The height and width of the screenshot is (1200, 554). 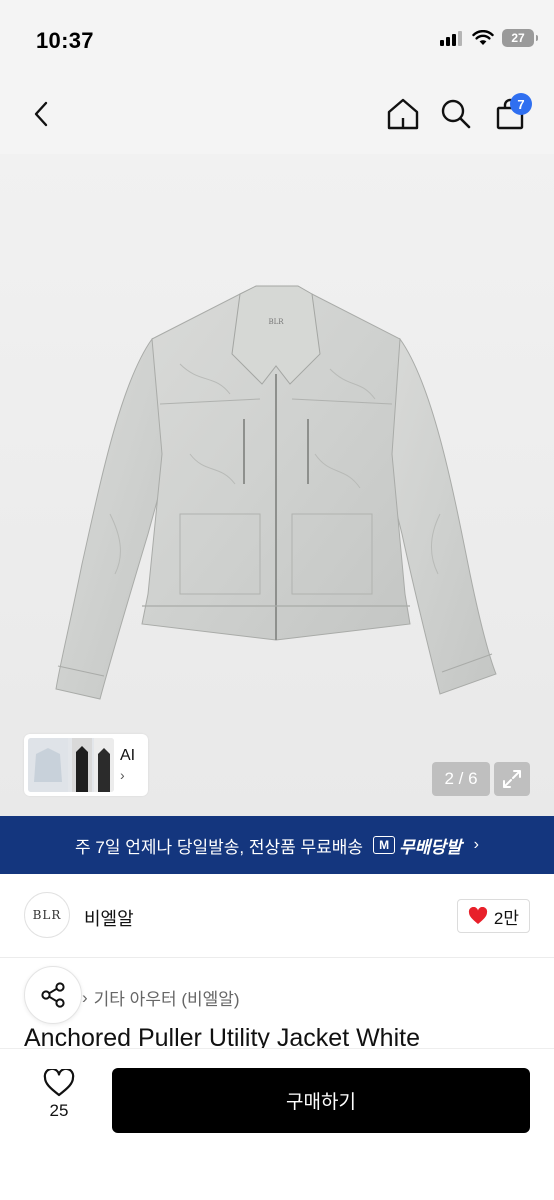 What do you see at coordinates (128, 755) in the screenshot?
I see `thumbnail-label: AI` at bounding box center [128, 755].